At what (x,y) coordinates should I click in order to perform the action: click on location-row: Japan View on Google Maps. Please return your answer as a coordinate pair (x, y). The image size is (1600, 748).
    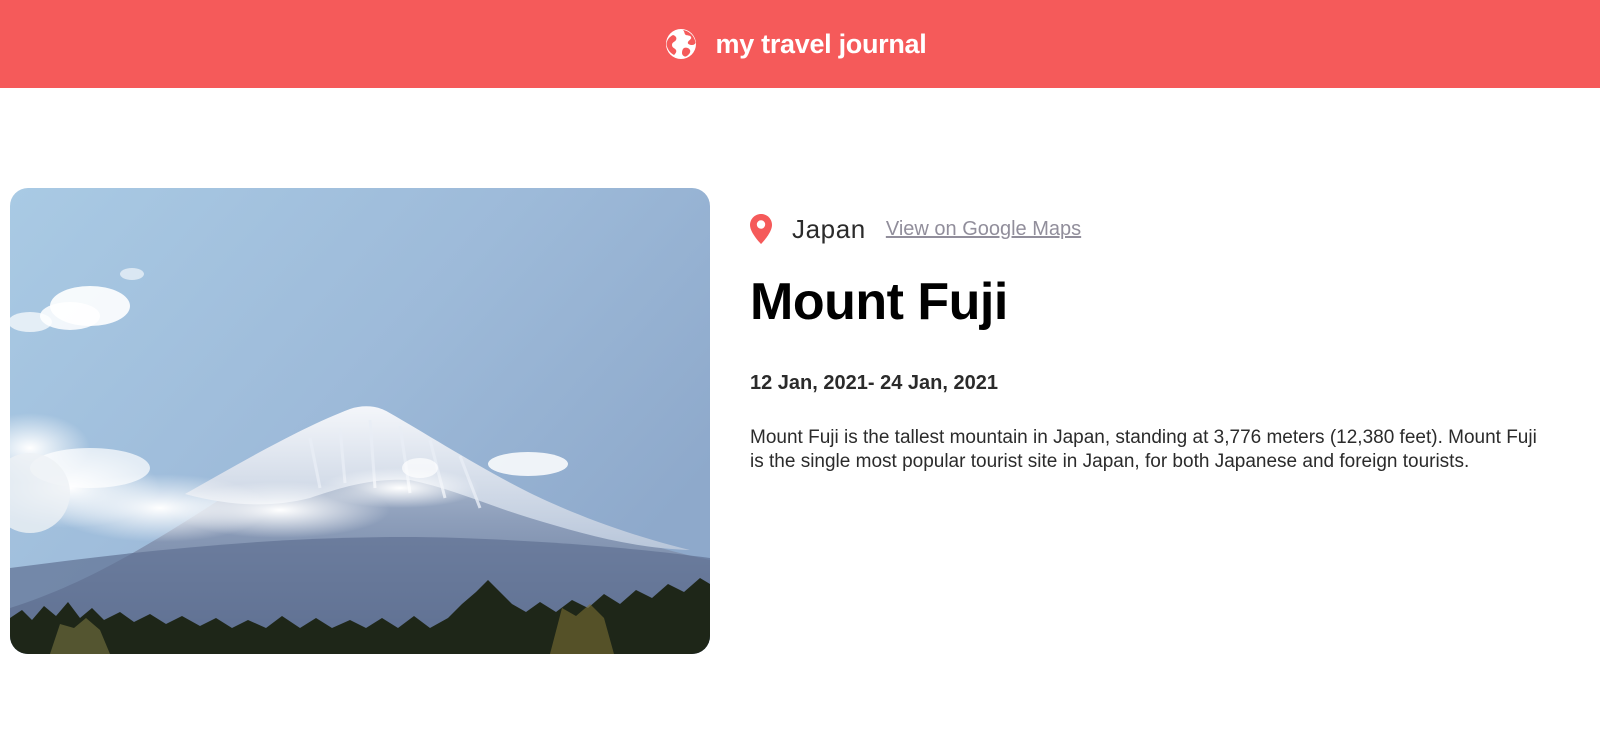
    Looking at the image, I should click on (915, 229).